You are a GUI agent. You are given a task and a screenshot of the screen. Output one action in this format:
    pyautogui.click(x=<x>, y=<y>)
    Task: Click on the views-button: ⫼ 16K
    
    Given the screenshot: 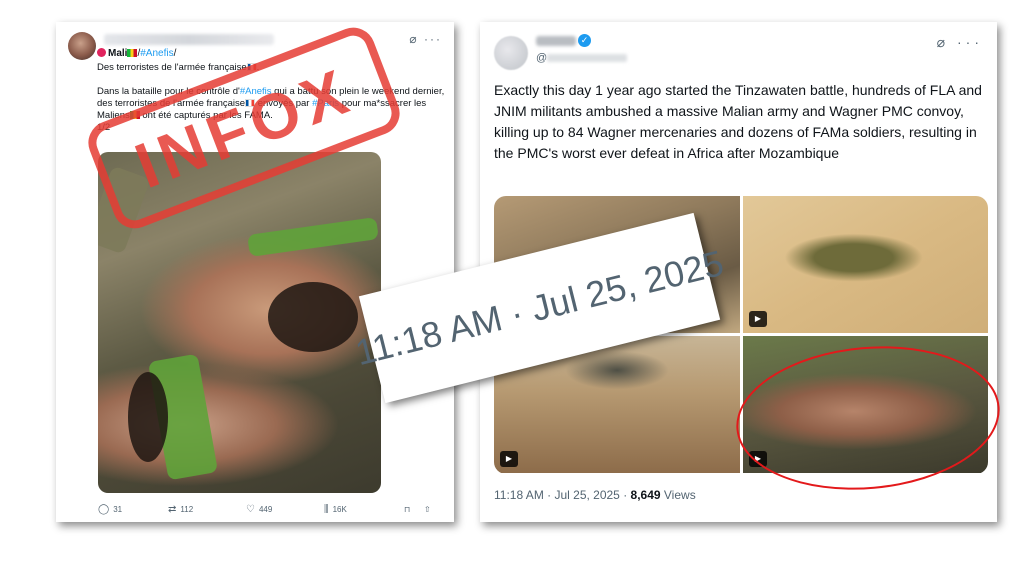 What is the action you would take?
    pyautogui.click(x=364, y=509)
    